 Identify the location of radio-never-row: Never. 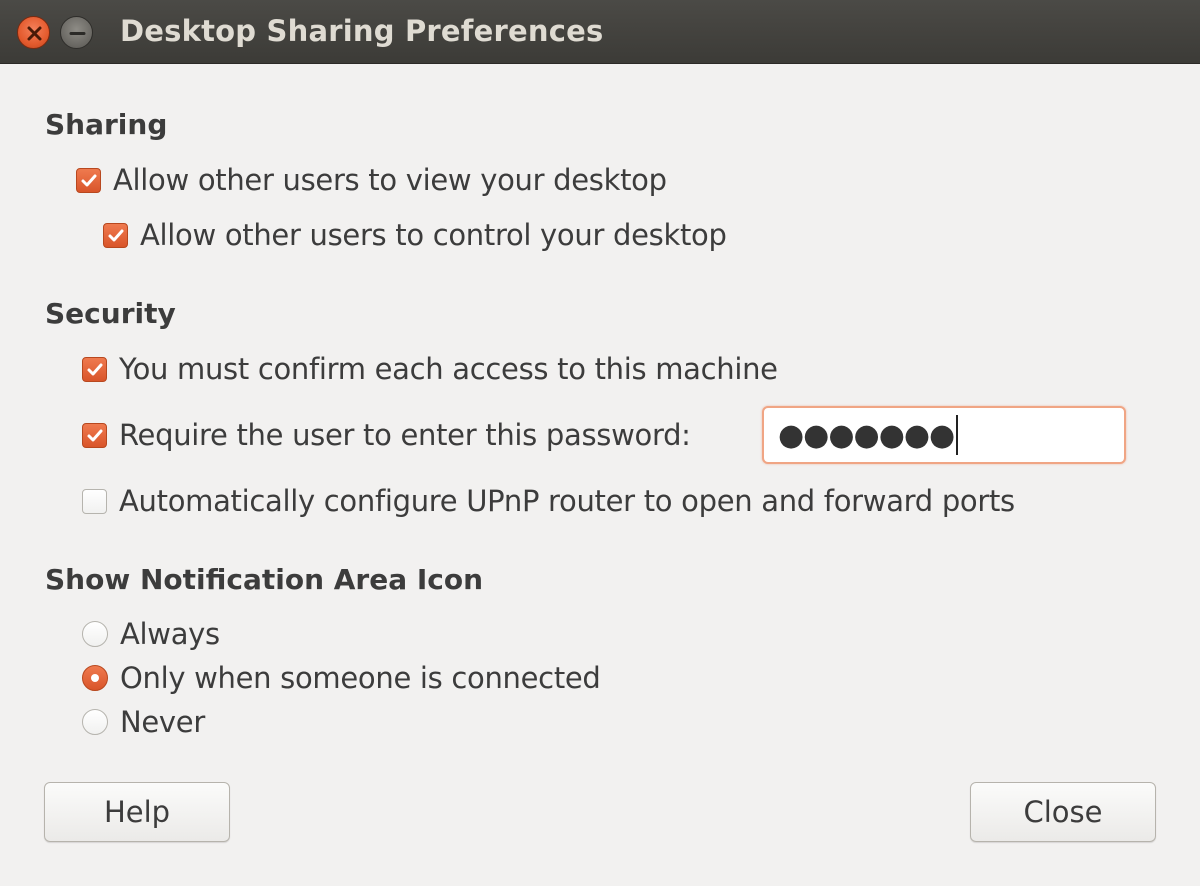
(143, 722).